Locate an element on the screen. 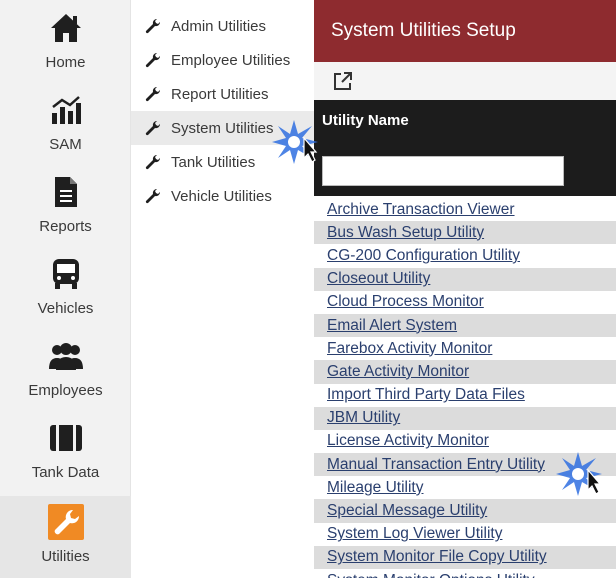 This screenshot has height=578, width=616. table-row: Farebox Activity Monitor is located at coordinates (465, 349).